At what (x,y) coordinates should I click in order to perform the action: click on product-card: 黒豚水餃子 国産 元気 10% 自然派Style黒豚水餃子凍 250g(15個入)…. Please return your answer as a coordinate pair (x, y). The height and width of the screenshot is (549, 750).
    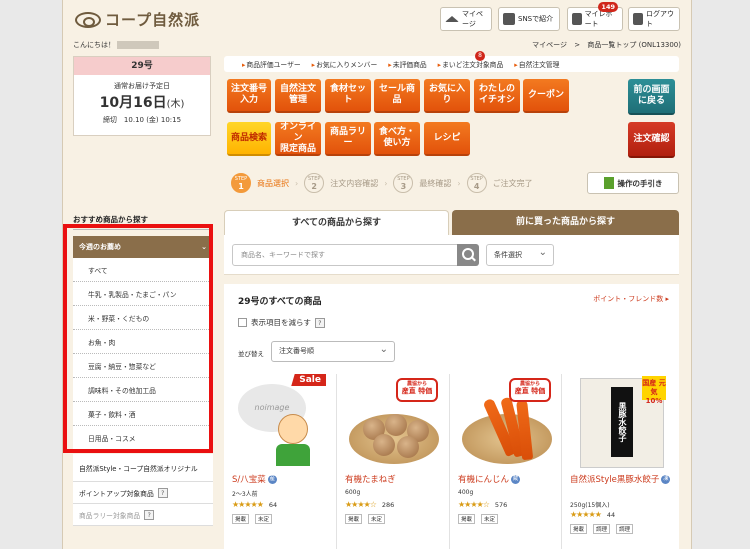
    Looking at the image, I should click on (620, 461).